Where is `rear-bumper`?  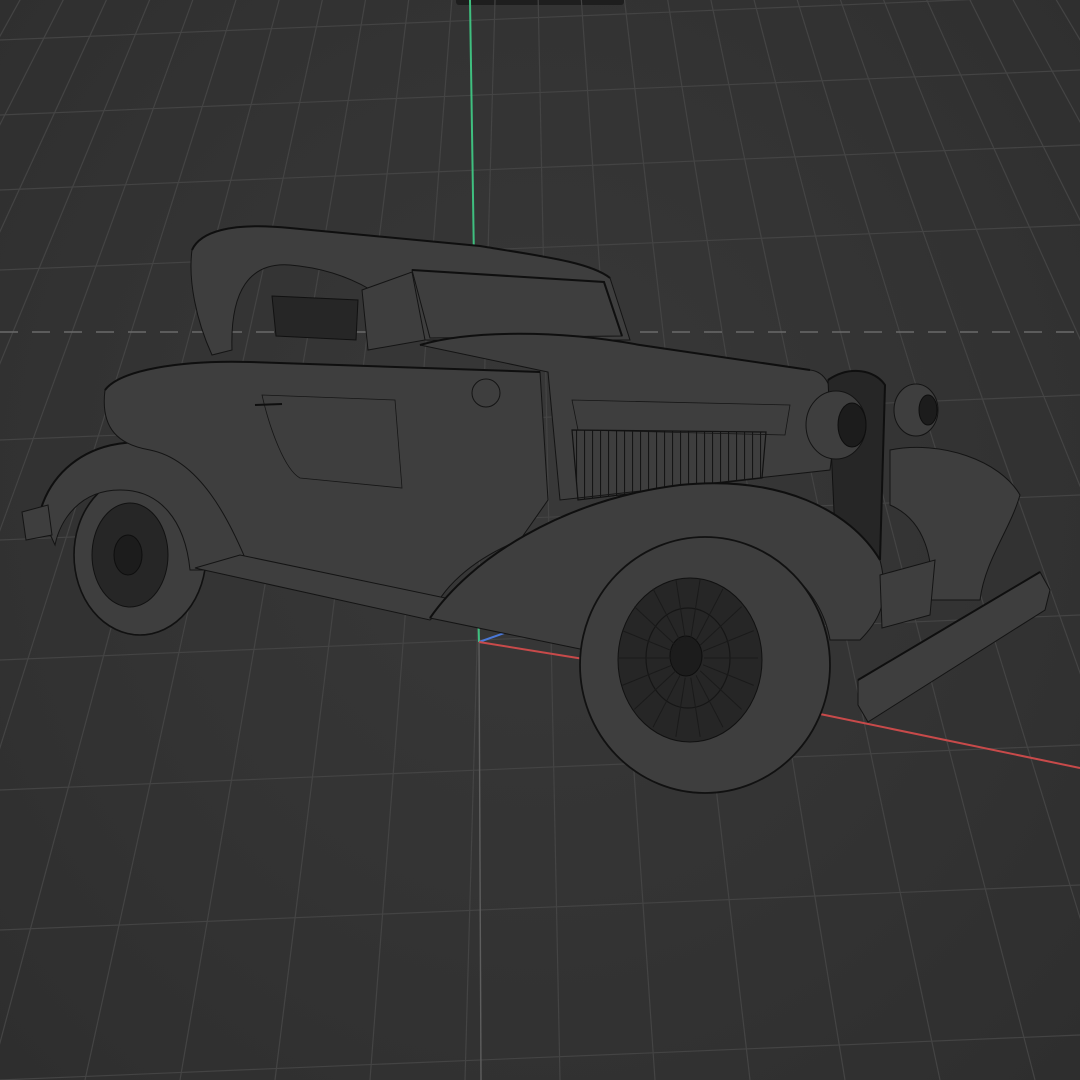 rear-bumper is located at coordinates (37, 522).